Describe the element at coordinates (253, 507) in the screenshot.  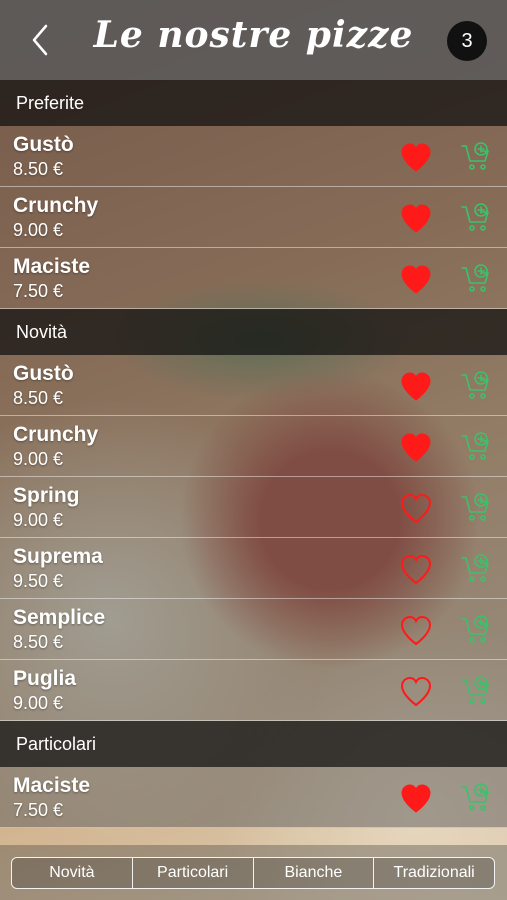
I see `list-item: Spring 9.00 €` at that location.